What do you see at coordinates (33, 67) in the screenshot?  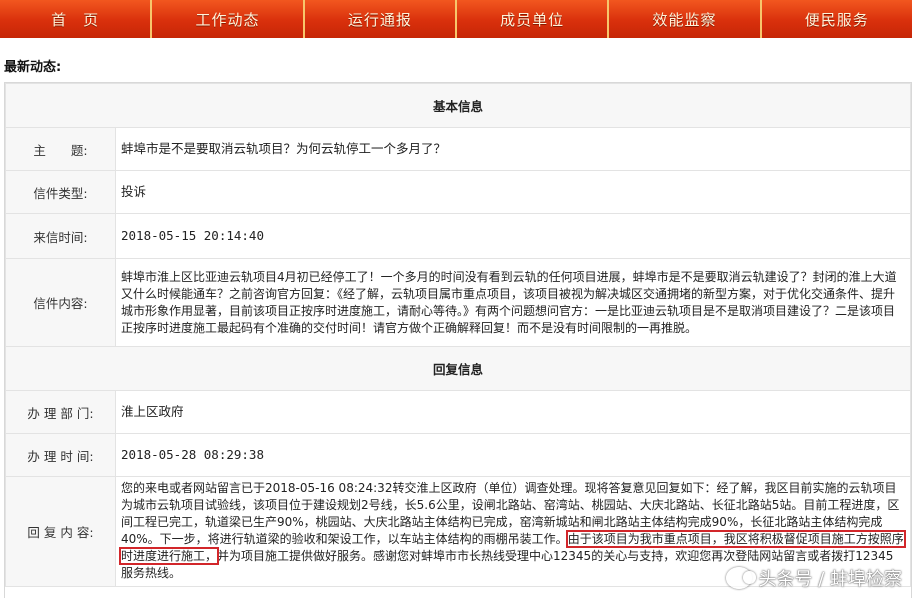 I see `latest-news-label: 最新动态:` at bounding box center [33, 67].